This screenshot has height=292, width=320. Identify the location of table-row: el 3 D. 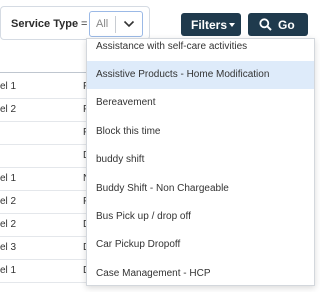
(50, 248).